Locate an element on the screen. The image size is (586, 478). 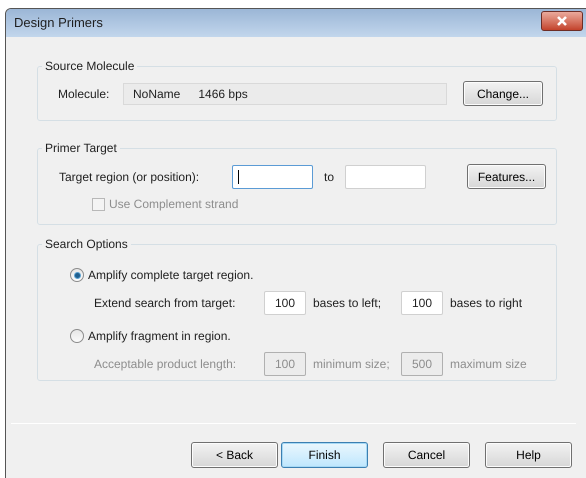
unit-label: maximum size is located at coordinates (488, 364).